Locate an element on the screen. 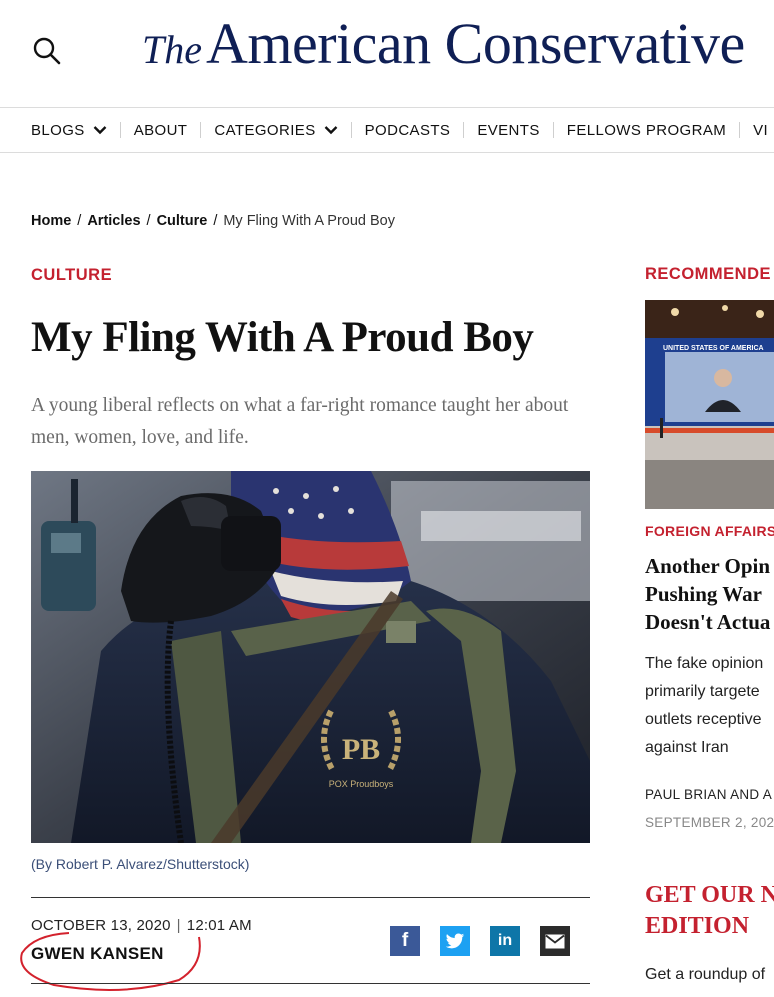 This screenshot has width=774, height=997. nav-item-blogs: BLOGS is located at coordinates (69, 130).